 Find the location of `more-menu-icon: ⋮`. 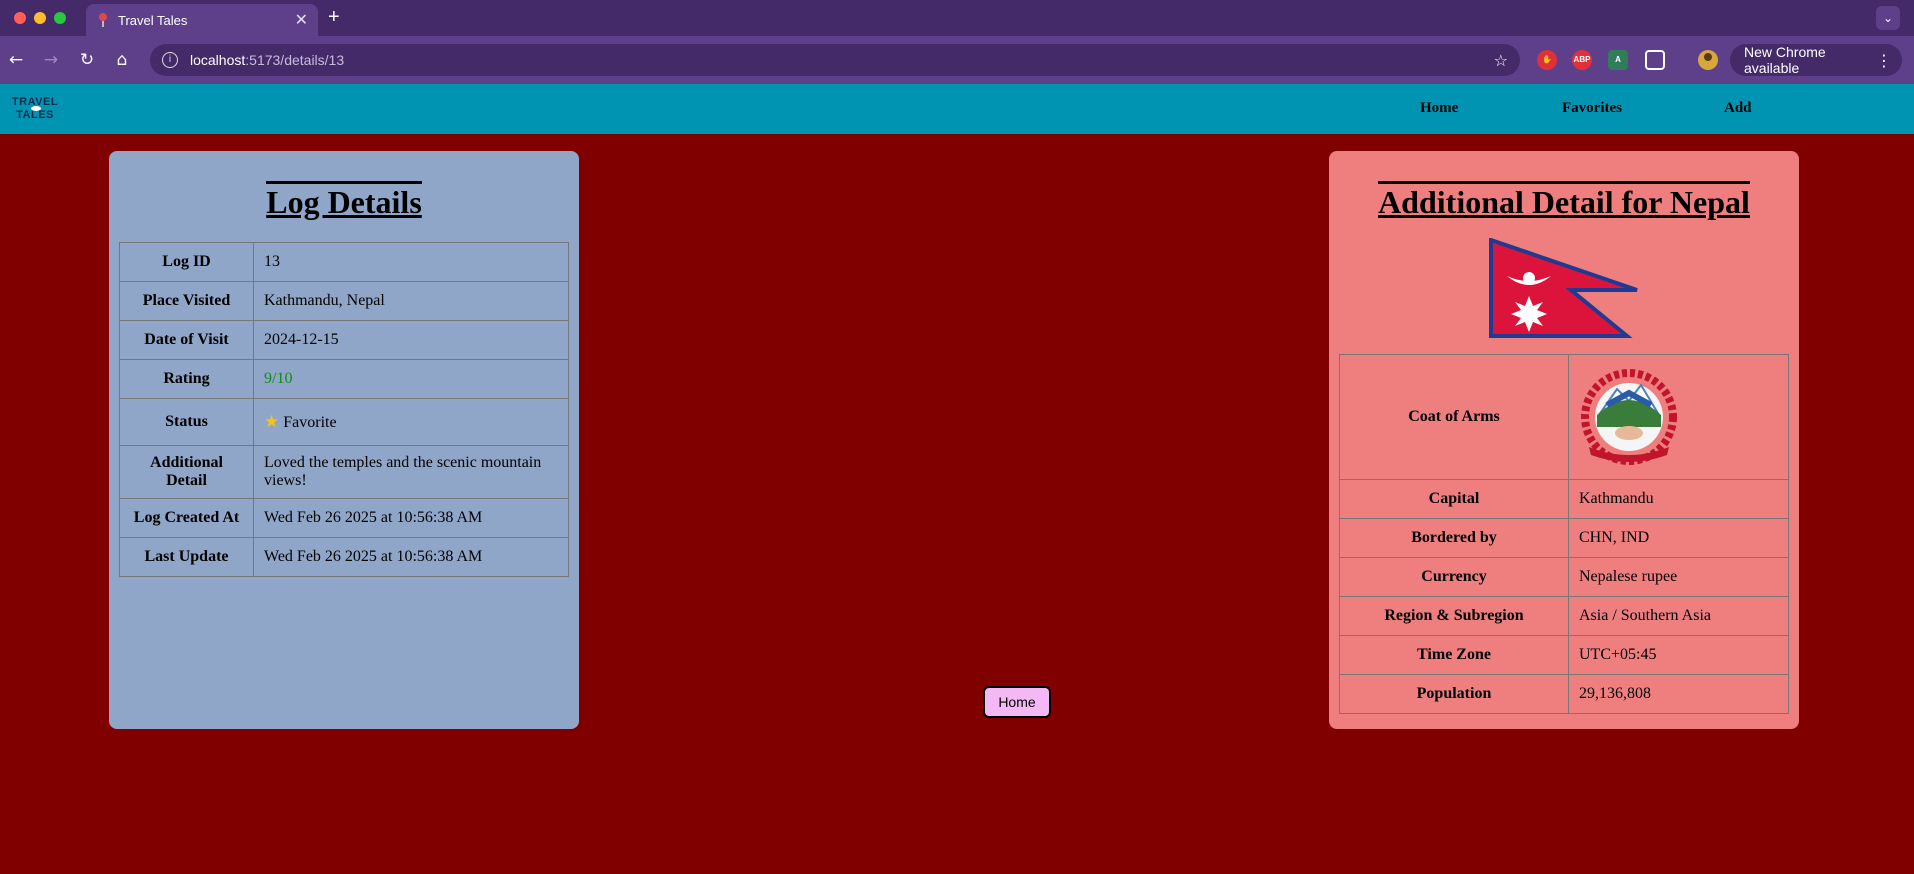

more-menu-icon: ⋮ is located at coordinates (1884, 60).